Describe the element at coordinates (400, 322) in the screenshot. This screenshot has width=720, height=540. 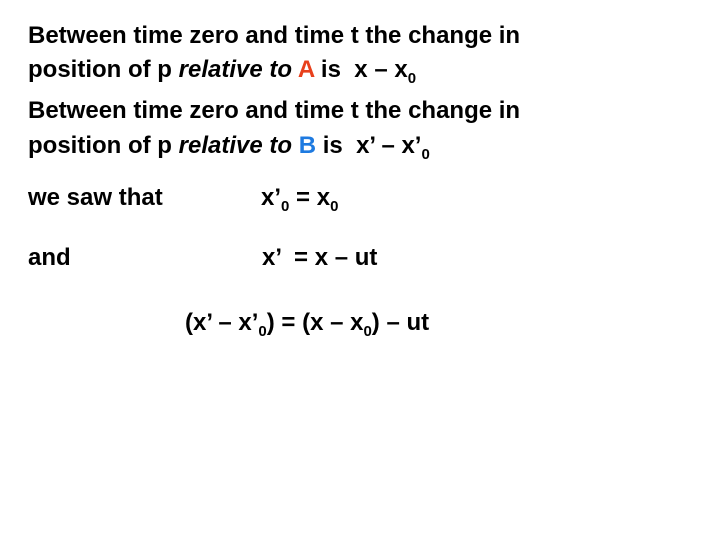
I see `result-part-3: ) – ut` at that location.